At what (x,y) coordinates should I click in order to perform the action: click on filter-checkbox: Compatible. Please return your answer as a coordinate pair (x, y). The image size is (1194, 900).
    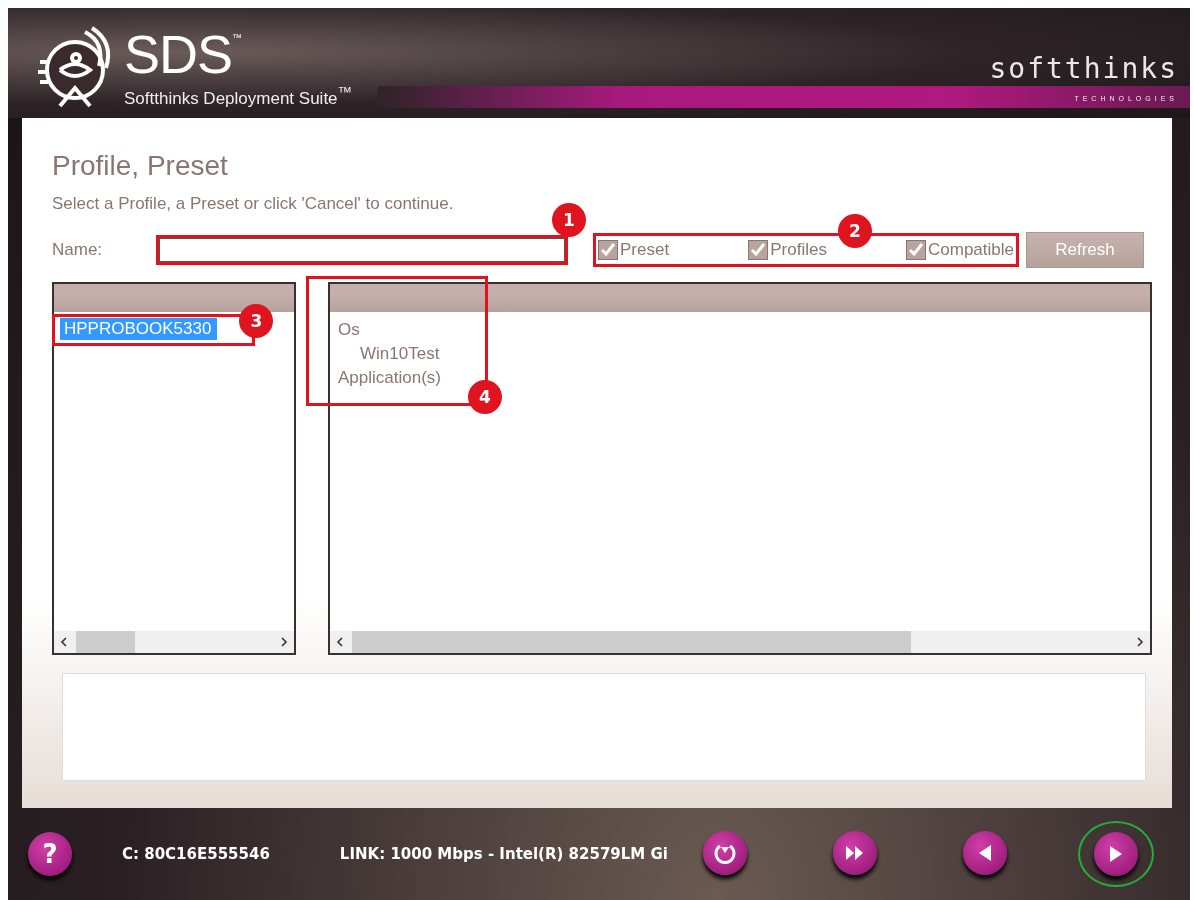
    Looking at the image, I should click on (960, 250).